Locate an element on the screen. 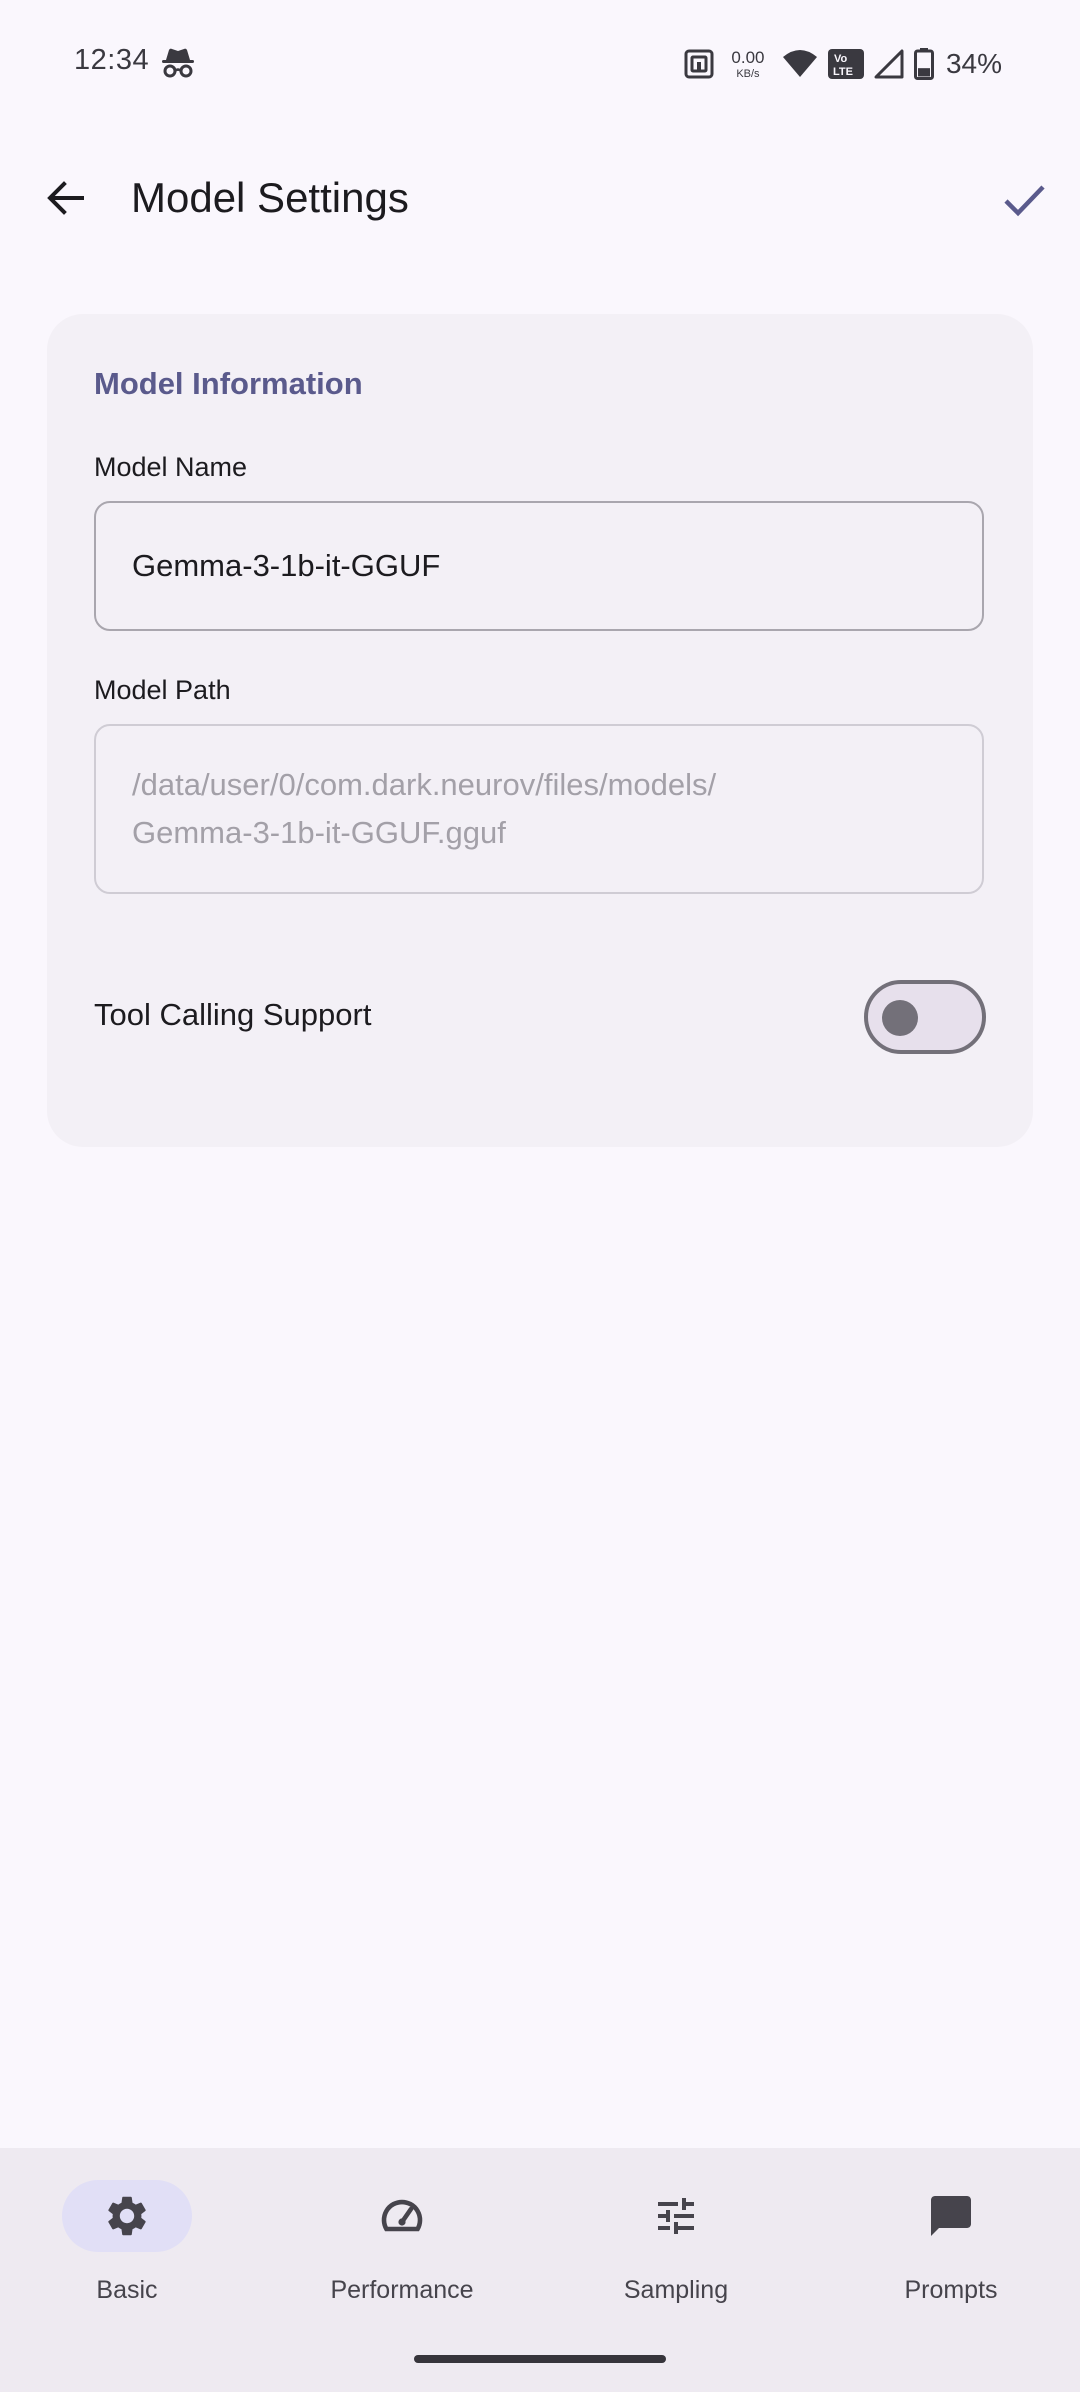  status-icons: 0.00 KB/s Vo LTE 34% is located at coordinates (843, 64).